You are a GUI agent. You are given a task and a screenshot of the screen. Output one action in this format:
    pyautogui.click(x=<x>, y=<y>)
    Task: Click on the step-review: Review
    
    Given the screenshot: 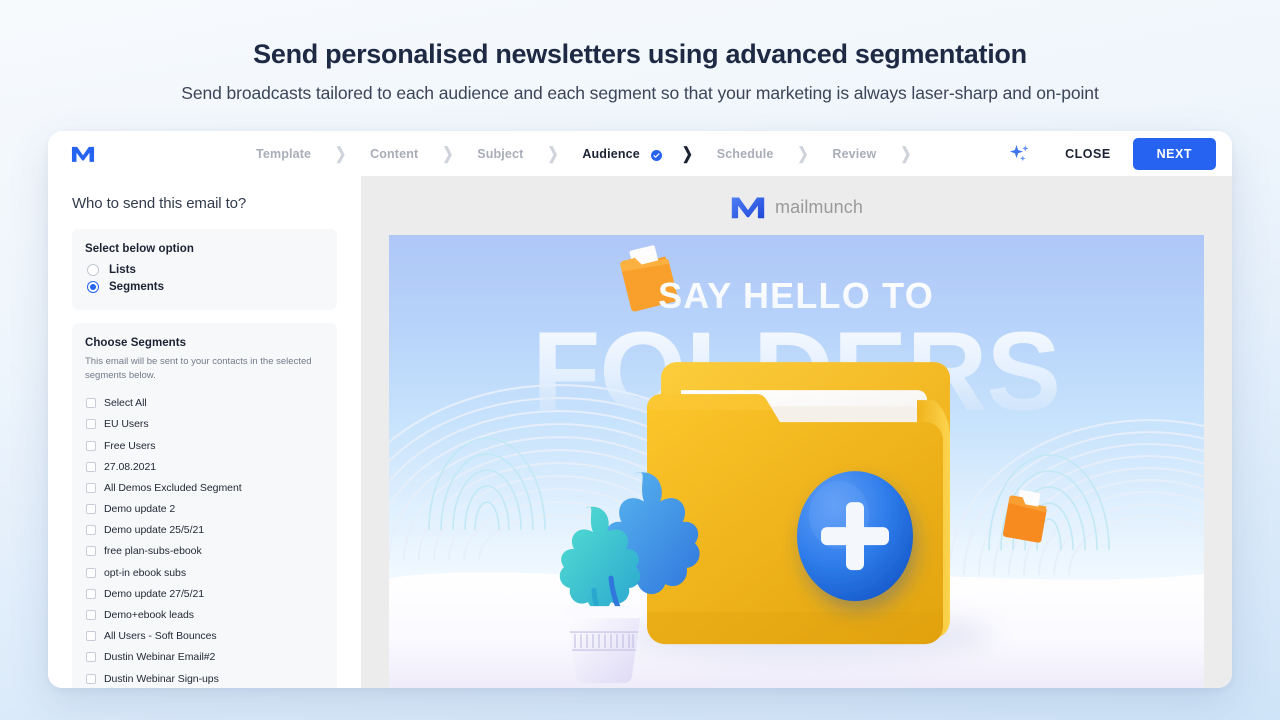 What is the action you would take?
    pyautogui.click(x=854, y=154)
    